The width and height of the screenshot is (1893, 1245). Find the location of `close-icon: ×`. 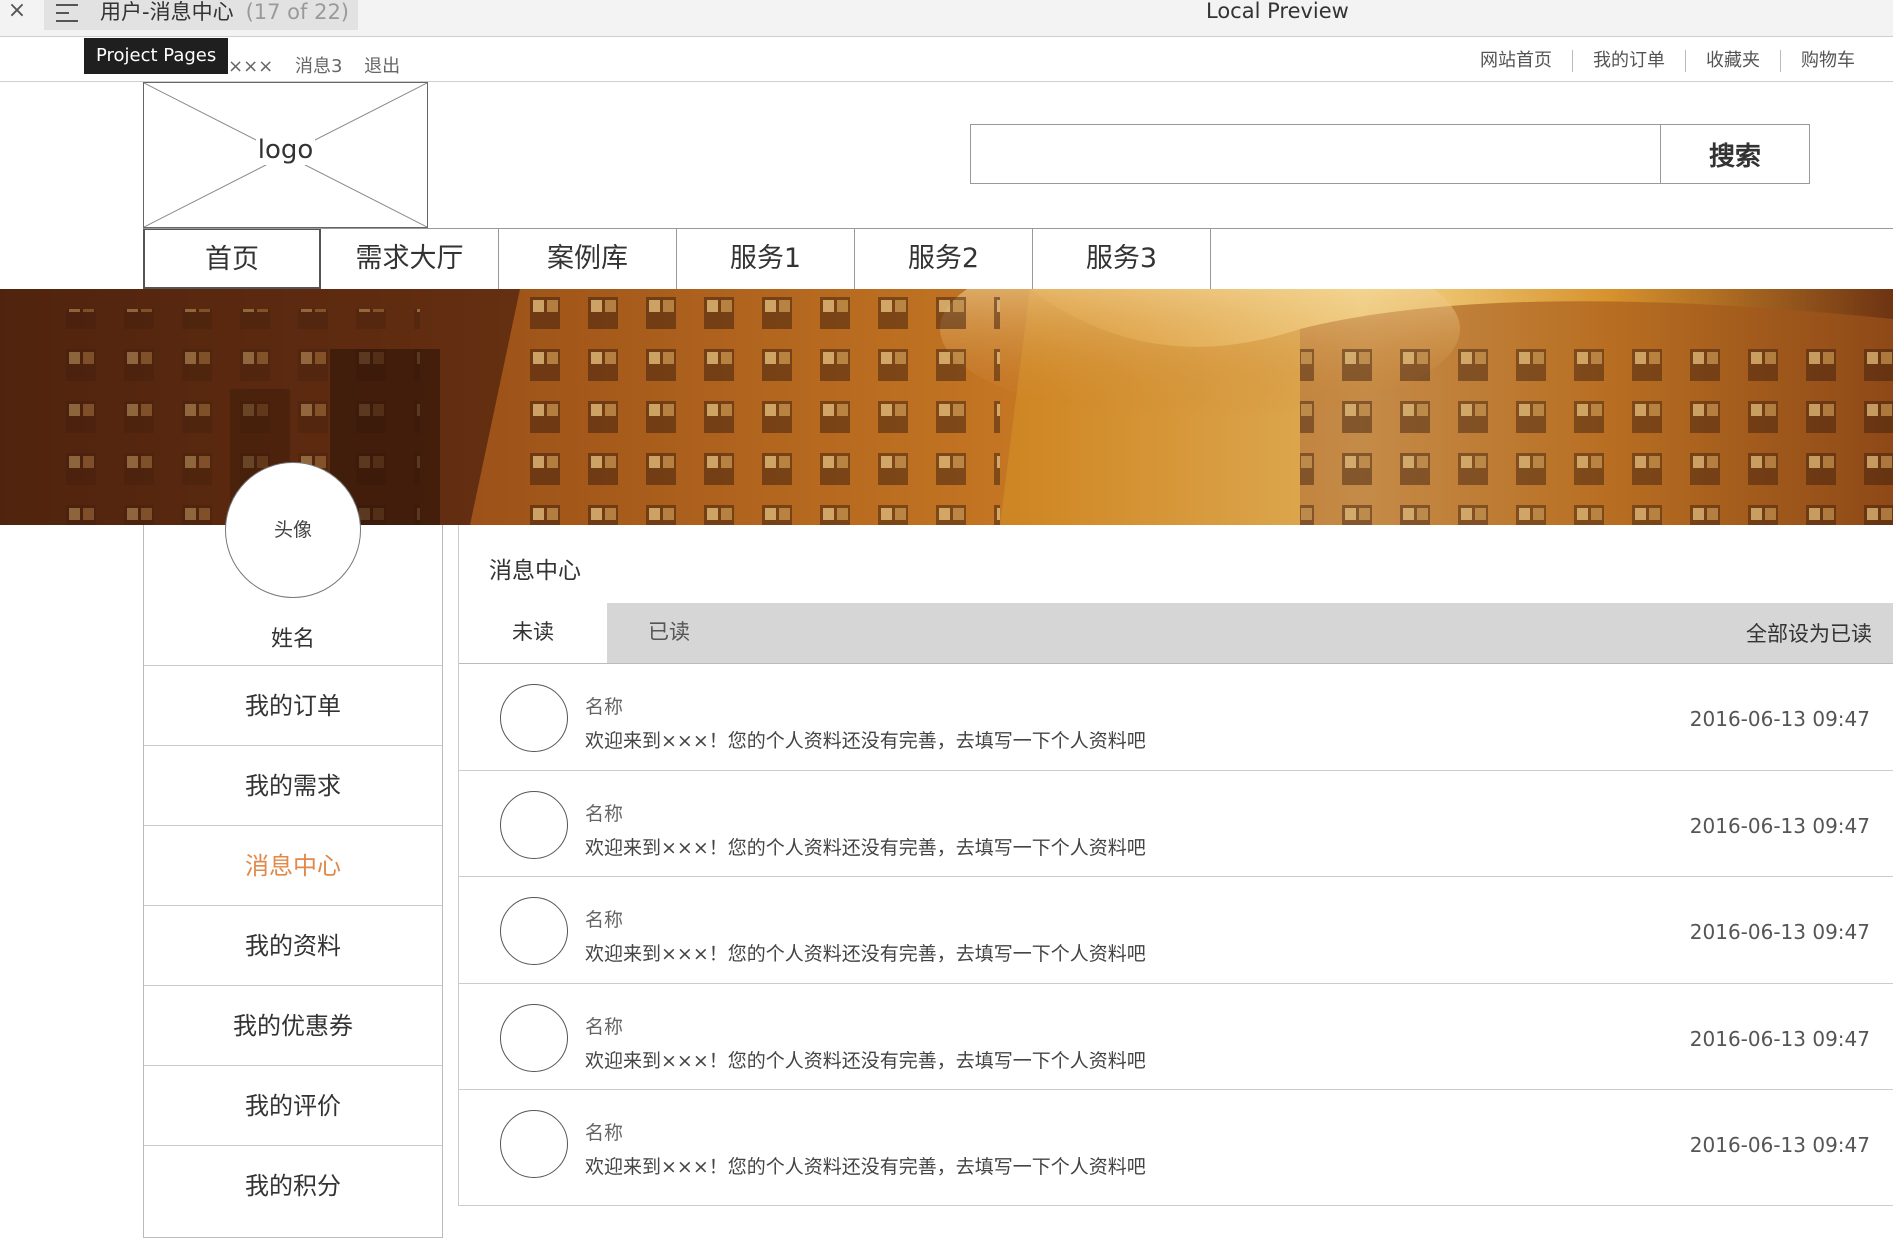

close-icon: × is located at coordinates (17, 13).